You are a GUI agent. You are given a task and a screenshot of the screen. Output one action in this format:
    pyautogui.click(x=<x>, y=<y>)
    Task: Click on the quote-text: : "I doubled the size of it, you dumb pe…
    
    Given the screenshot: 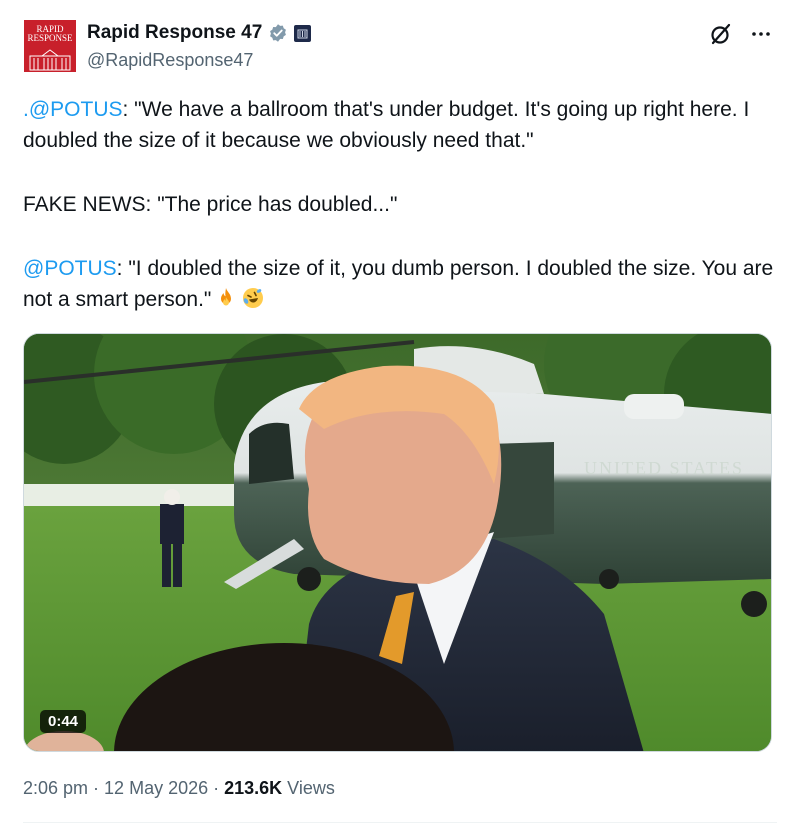 What is the action you would take?
    pyautogui.click(x=398, y=284)
    